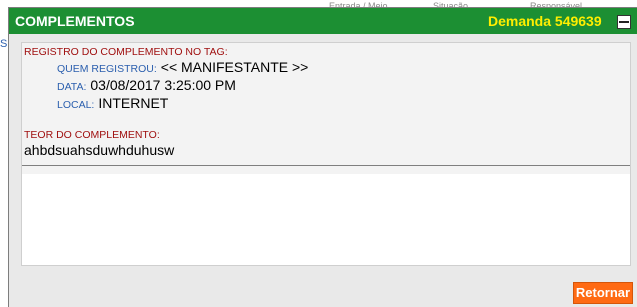 The width and height of the screenshot is (637, 307). Describe the element at coordinates (126, 52) in the screenshot. I see `section-registro-title: REGISTRO DO COMPLEMENTO NO TAG:` at that location.